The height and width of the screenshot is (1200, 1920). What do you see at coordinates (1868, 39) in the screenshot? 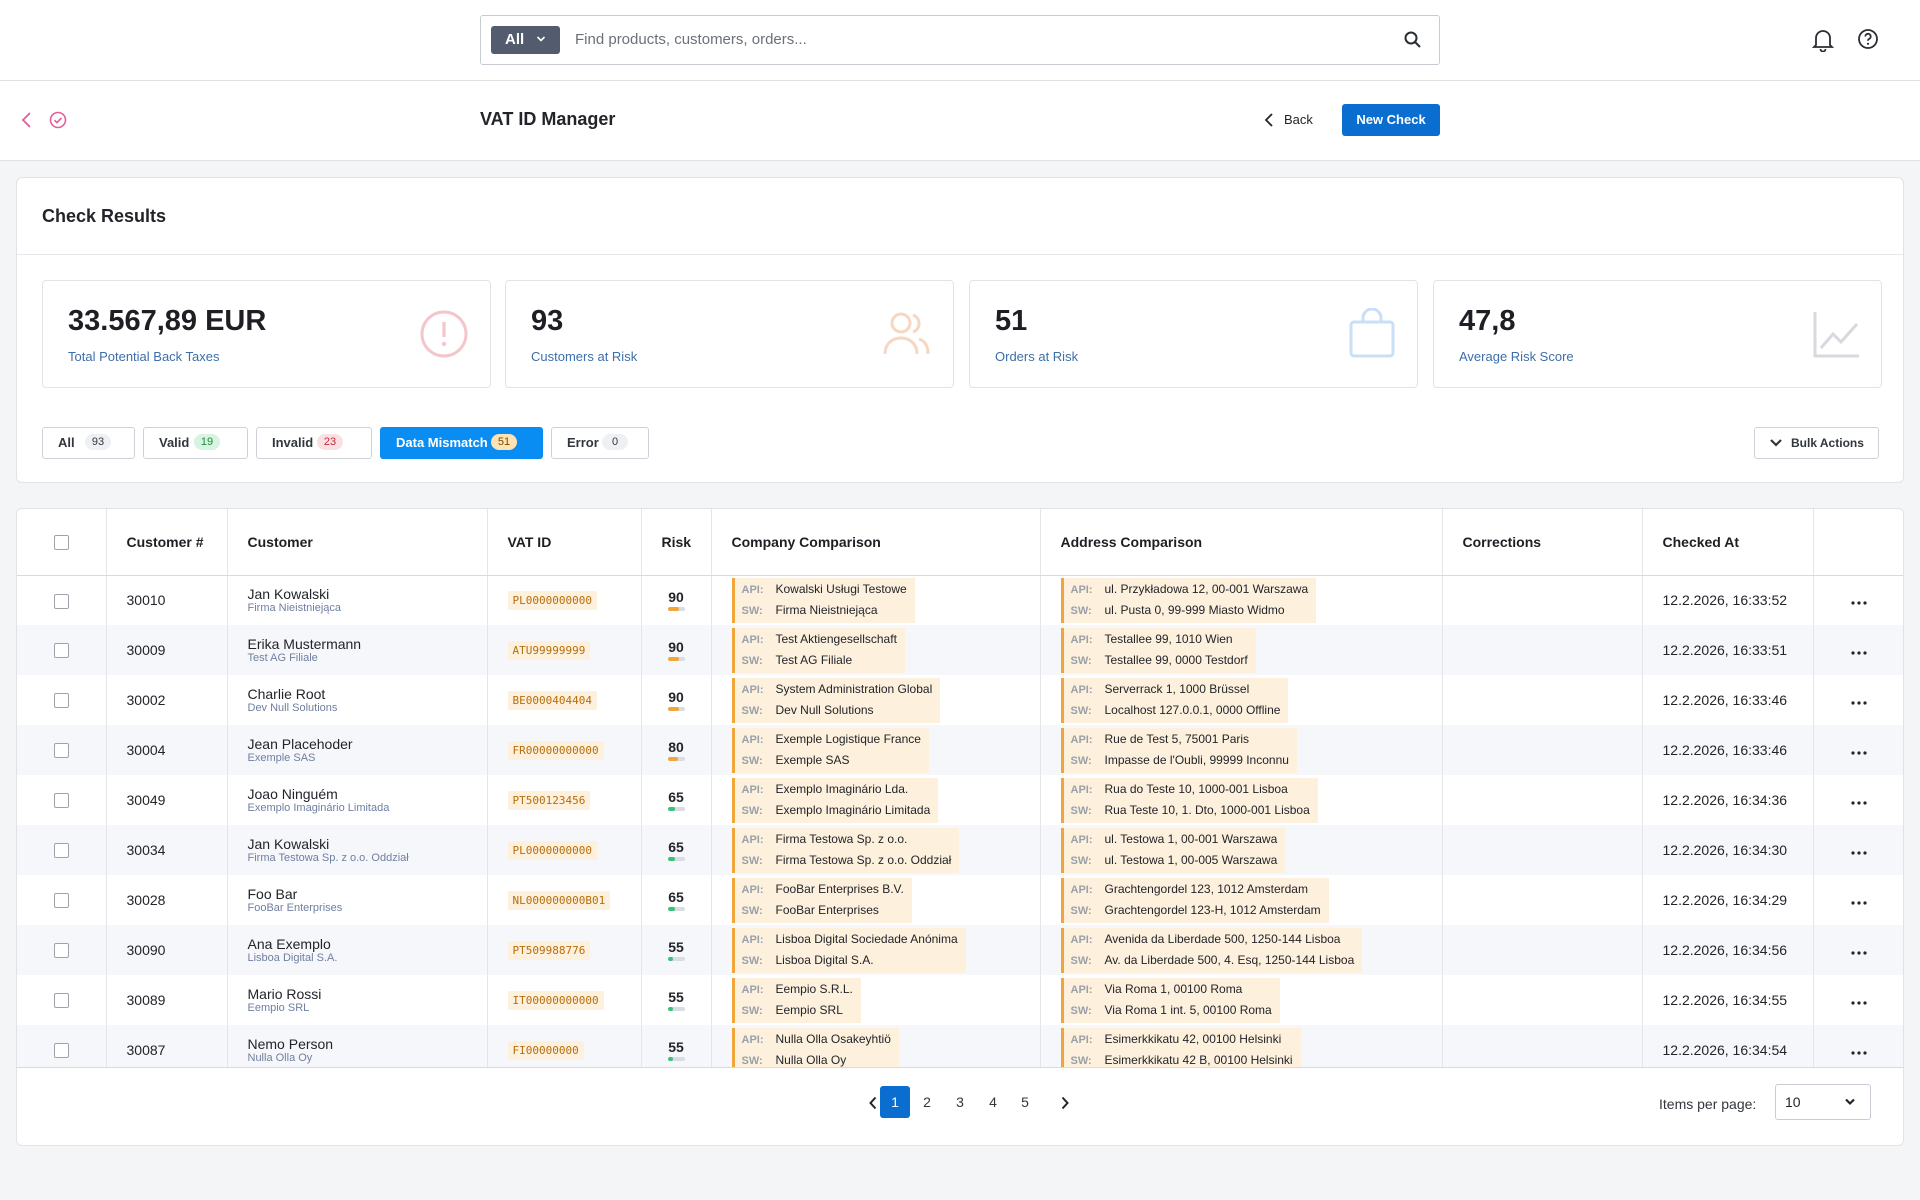
I see `help-icon` at bounding box center [1868, 39].